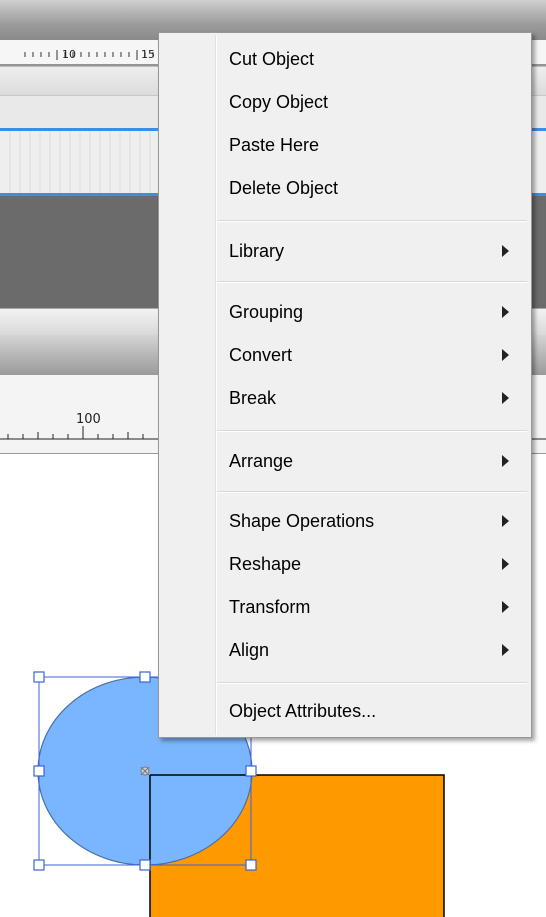  What do you see at coordinates (345, 145) in the screenshot?
I see `menu-item-paste-here: Paste Here` at bounding box center [345, 145].